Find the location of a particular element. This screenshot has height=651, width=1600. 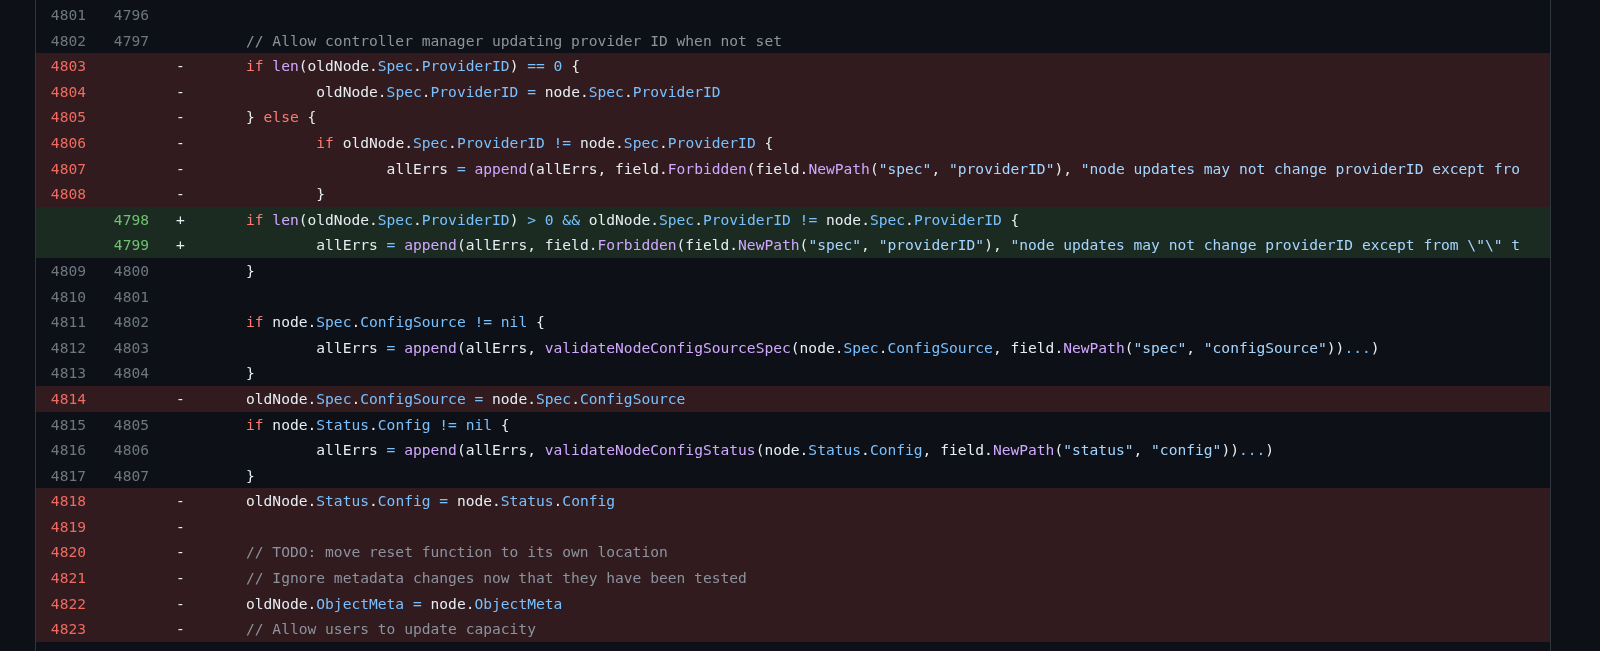

line-number: 4811 is located at coordinates (68, 322).